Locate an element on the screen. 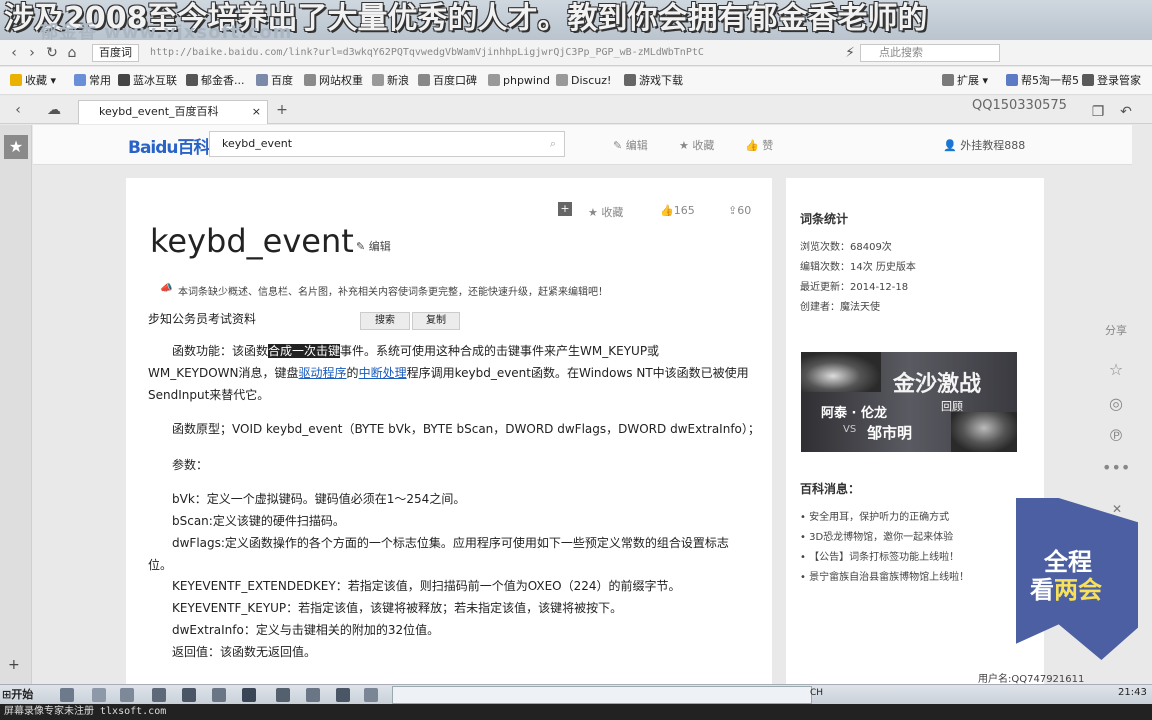 The image size is (1152, 720). close-icon: ✕ is located at coordinates (1117, 509).